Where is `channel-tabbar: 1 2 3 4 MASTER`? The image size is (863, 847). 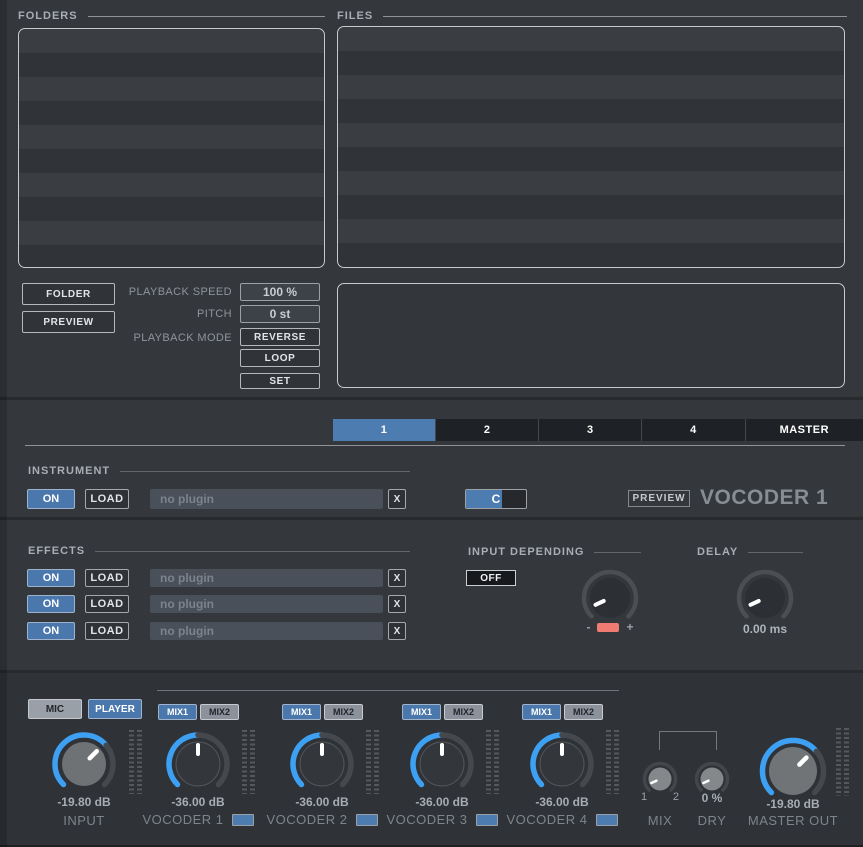
channel-tabbar: 1 2 3 4 MASTER is located at coordinates (598, 430).